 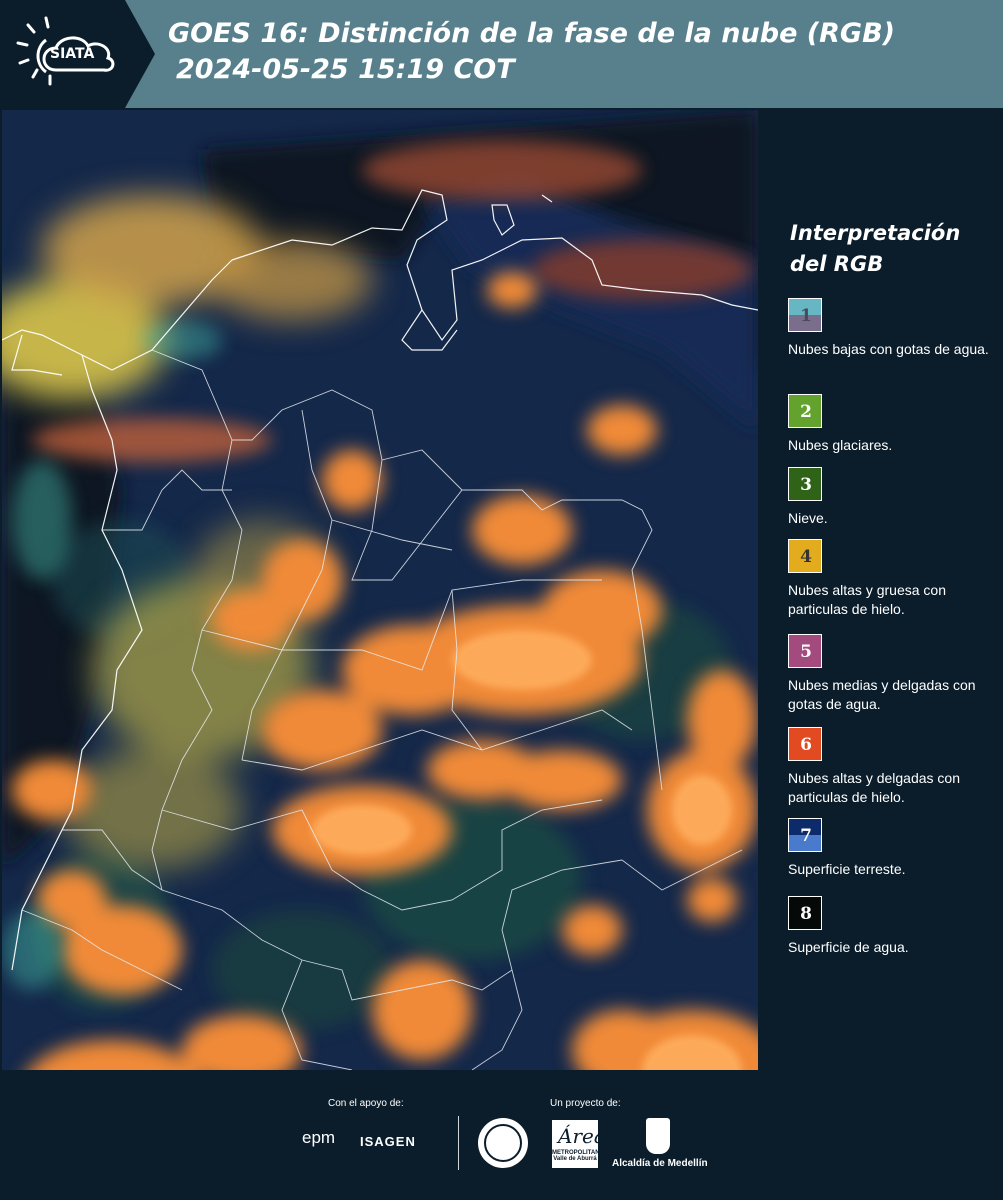 I want to click on seal-ring-icon, so click(x=503, y=1143).